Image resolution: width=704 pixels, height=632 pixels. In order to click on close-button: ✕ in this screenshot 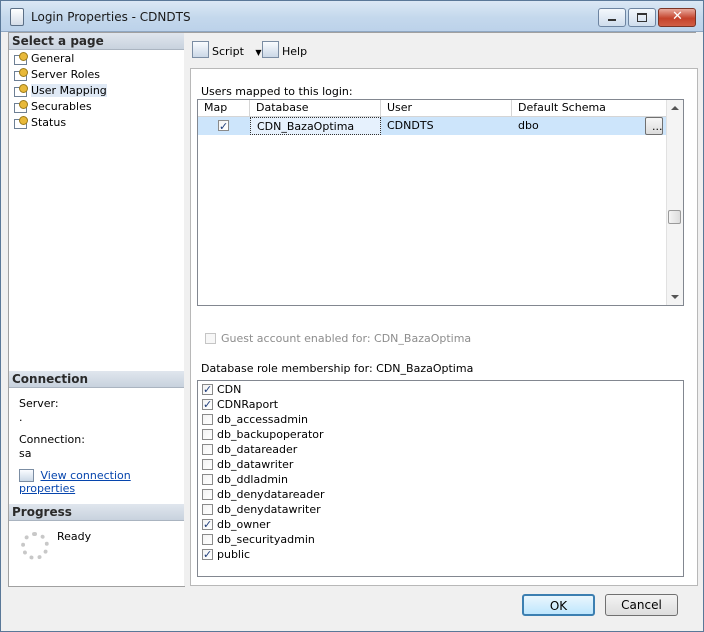, I will do `click(677, 17)`.